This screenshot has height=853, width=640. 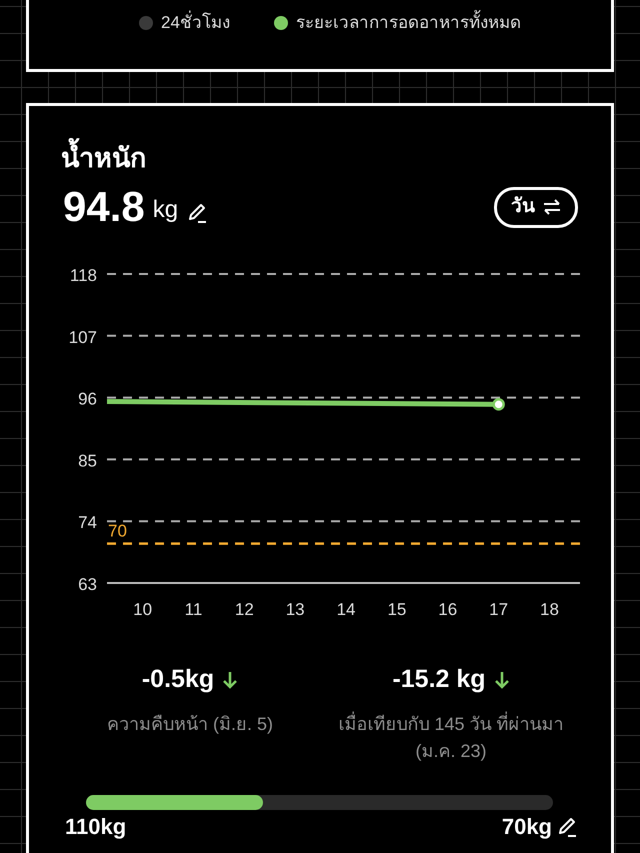 What do you see at coordinates (451, 736) in the screenshot?
I see `change-caption: เมื่อเทียบกับ 145 วัน ที่ผ่านมา (ม.ค. 23)` at bounding box center [451, 736].